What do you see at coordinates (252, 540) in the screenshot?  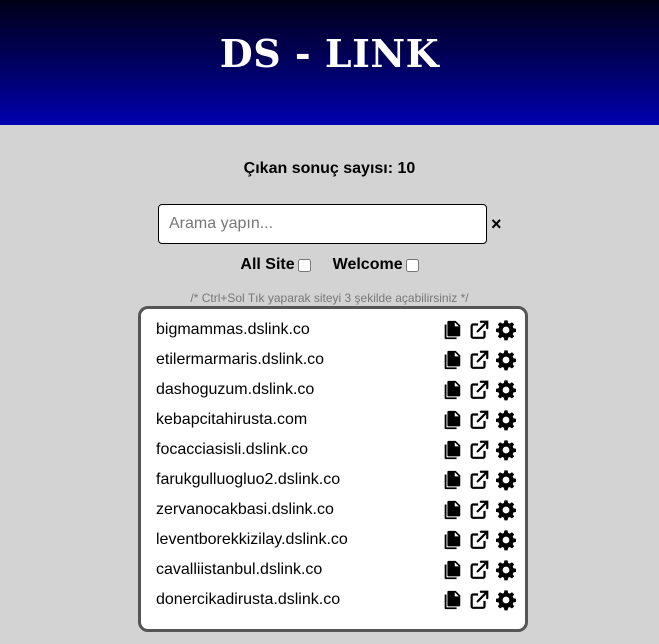 I see `site-link: leventborekkizilay.dslink.co` at bounding box center [252, 540].